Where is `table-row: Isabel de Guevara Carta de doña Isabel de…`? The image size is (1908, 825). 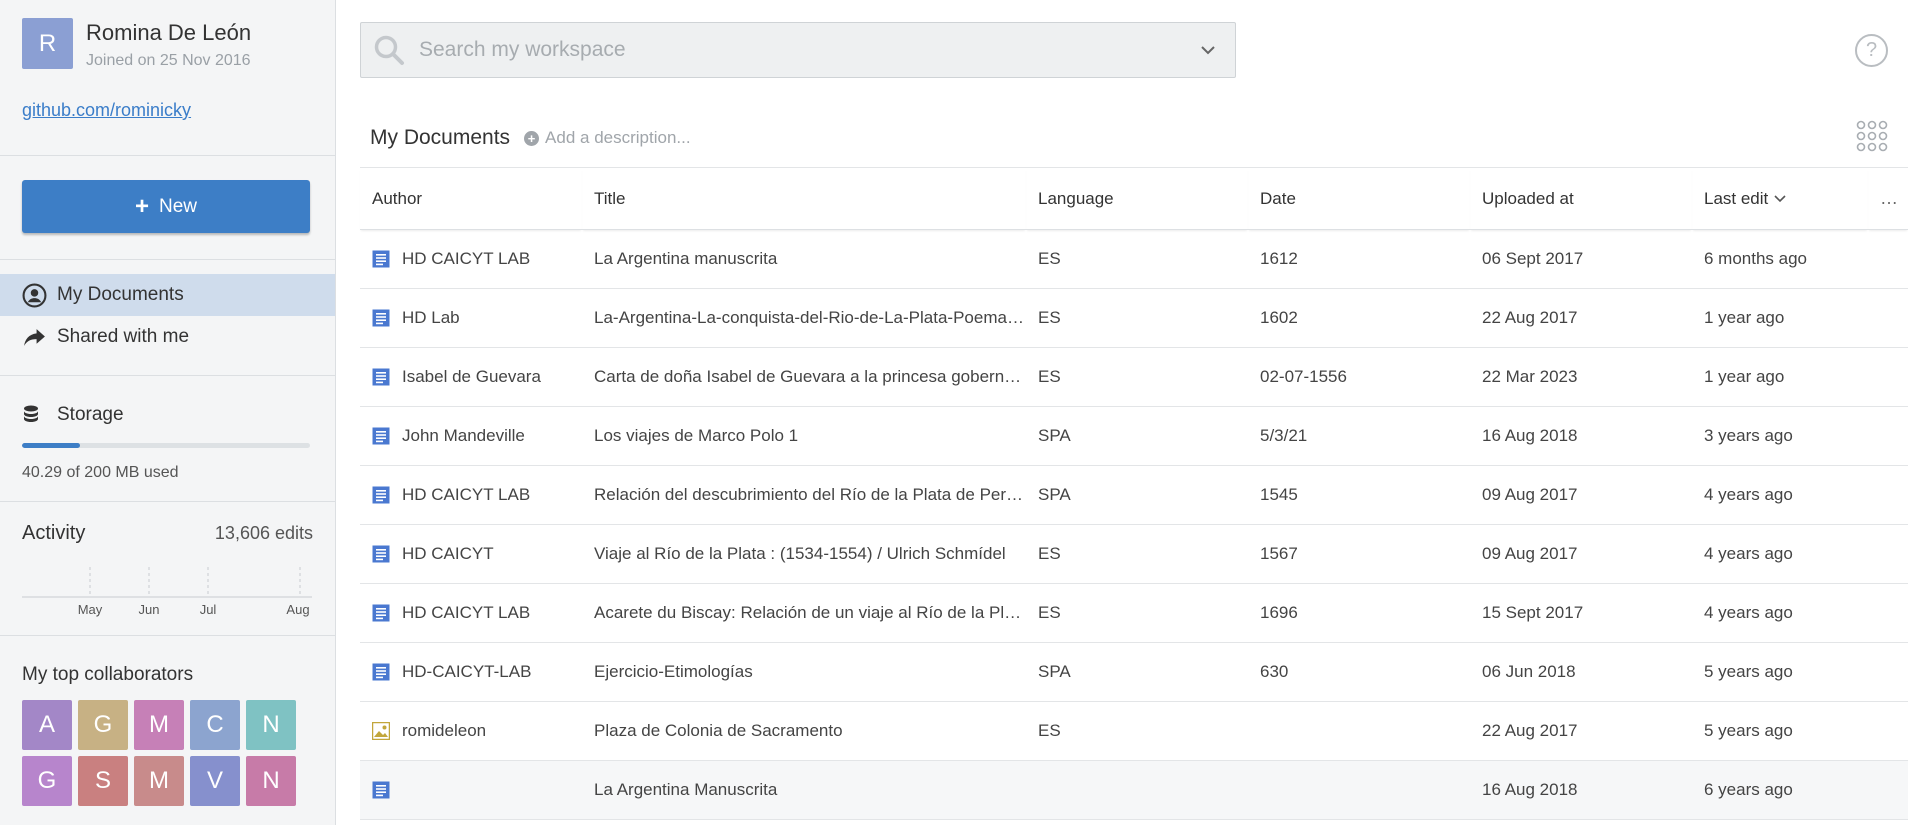
table-row: Isabel de Guevara Carta de doña Isabel de… is located at coordinates (1134, 377).